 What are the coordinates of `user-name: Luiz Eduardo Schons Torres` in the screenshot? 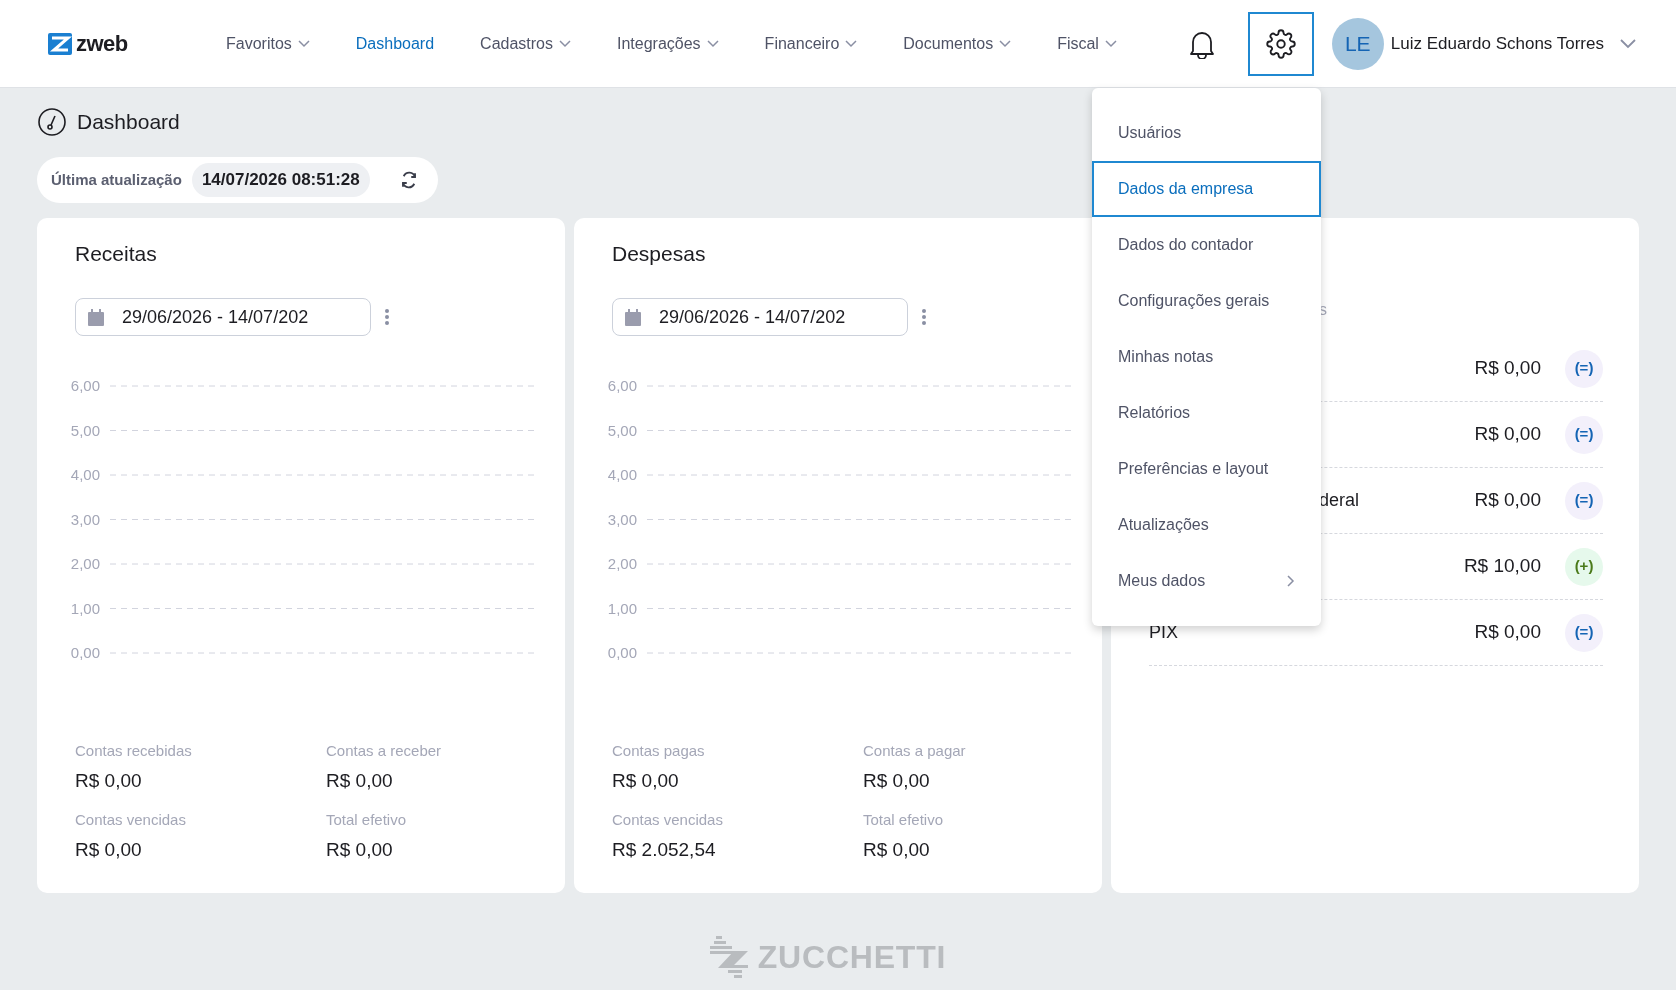 It's located at (1497, 43).